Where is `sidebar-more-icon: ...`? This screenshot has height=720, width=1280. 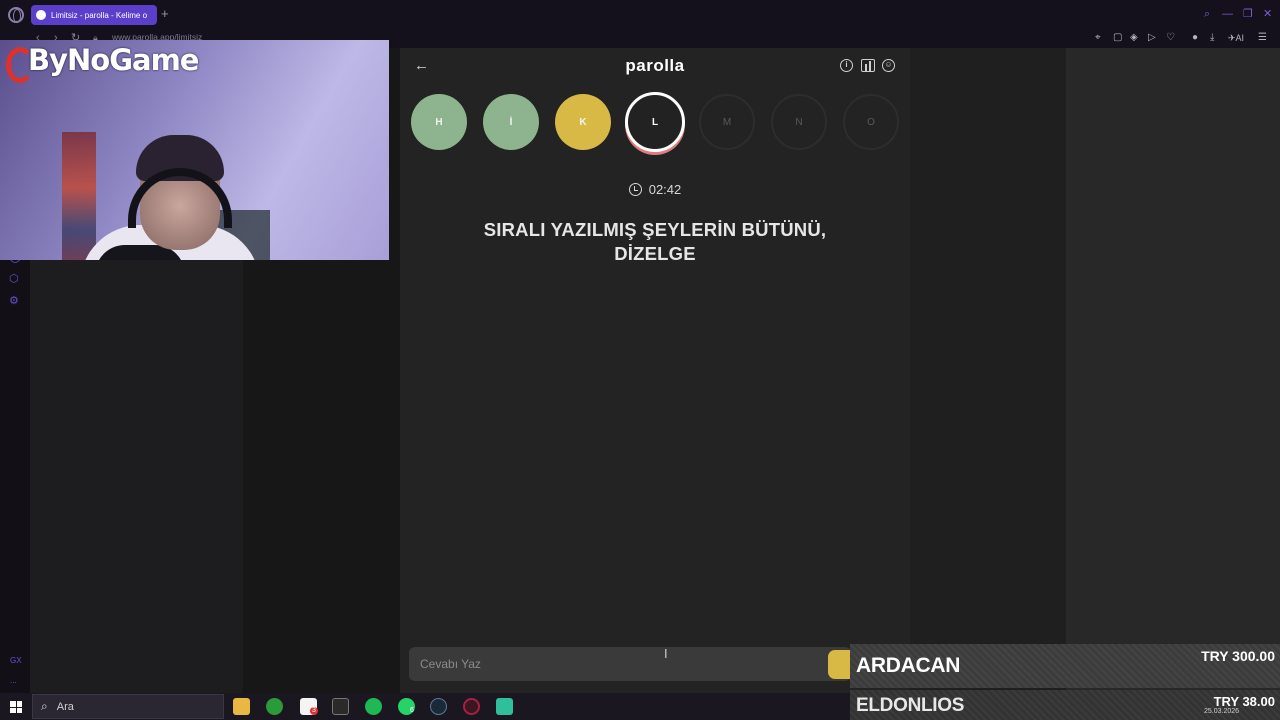
sidebar-more-icon: ... is located at coordinates (13, 680).